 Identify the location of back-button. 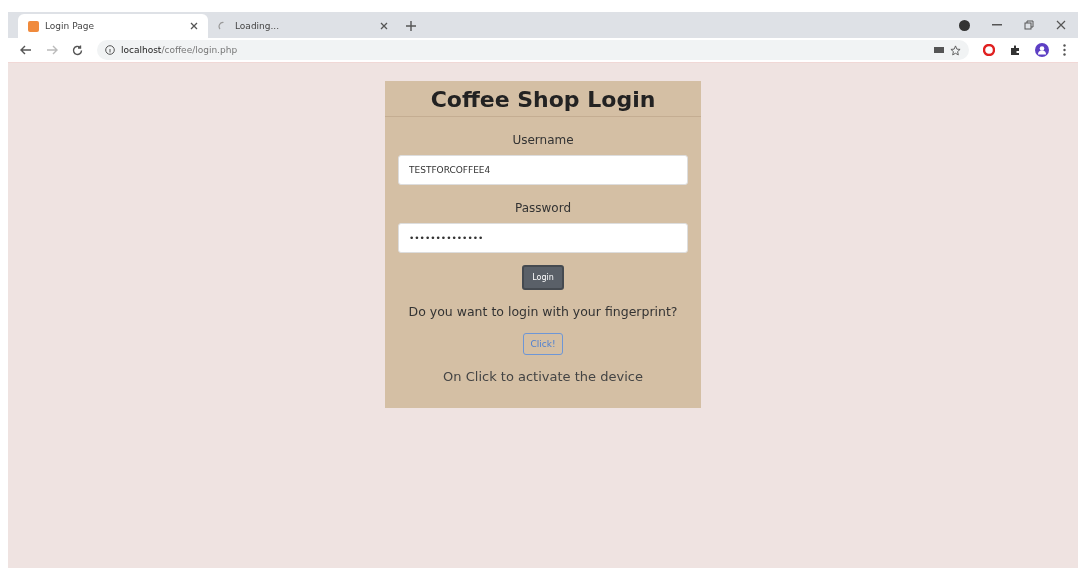
(26, 50).